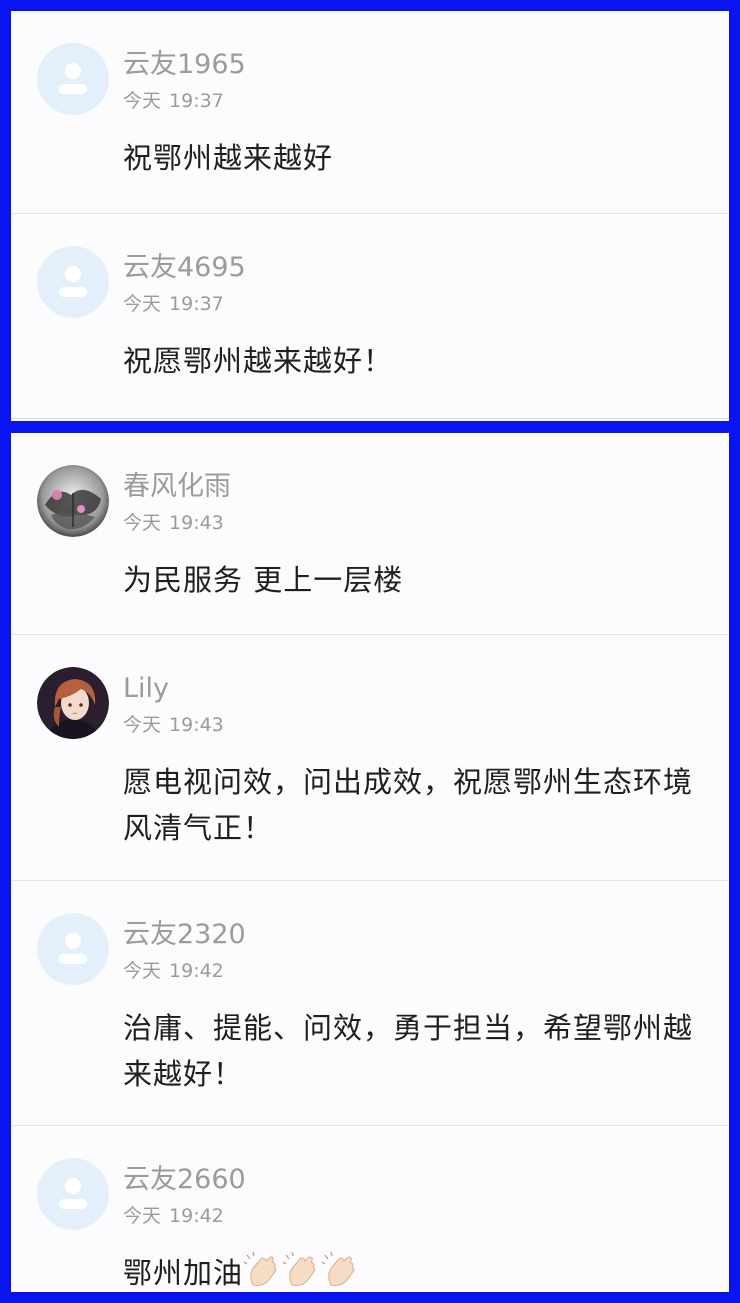  What do you see at coordinates (258, 361) in the screenshot?
I see `comment-text: 祝愿鄂州越来越好！` at bounding box center [258, 361].